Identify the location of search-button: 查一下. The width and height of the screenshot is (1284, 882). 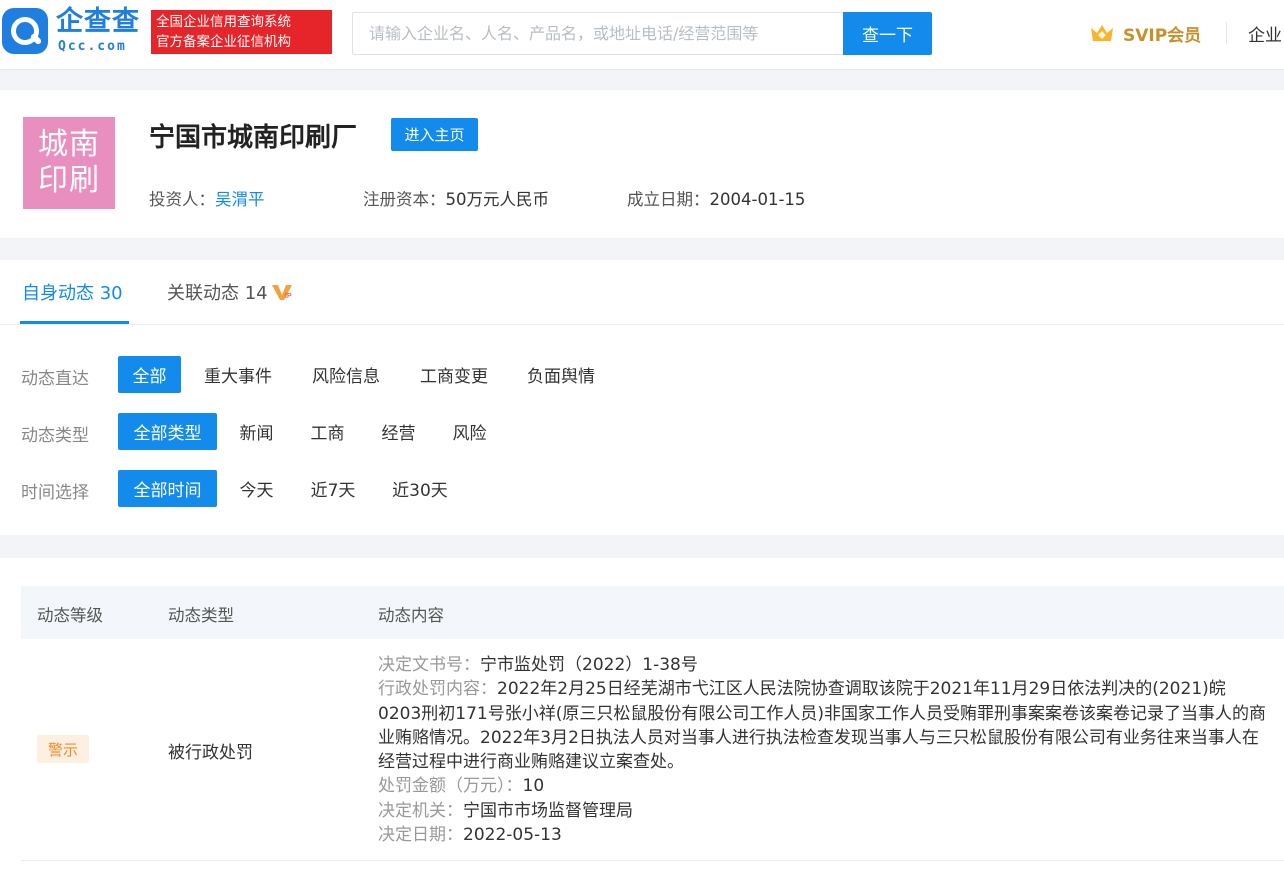
(887, 33).